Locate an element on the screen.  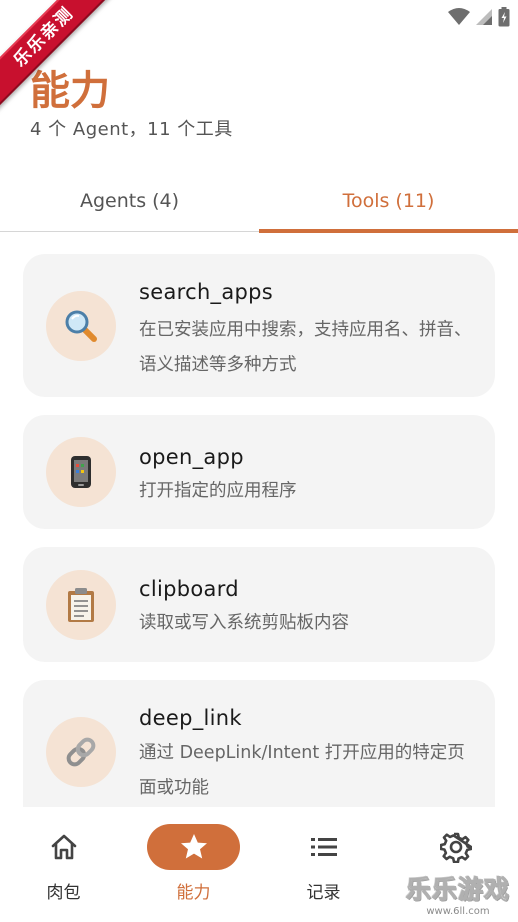
tab-agents: Agents (4) is located at coordinates (129, 200).